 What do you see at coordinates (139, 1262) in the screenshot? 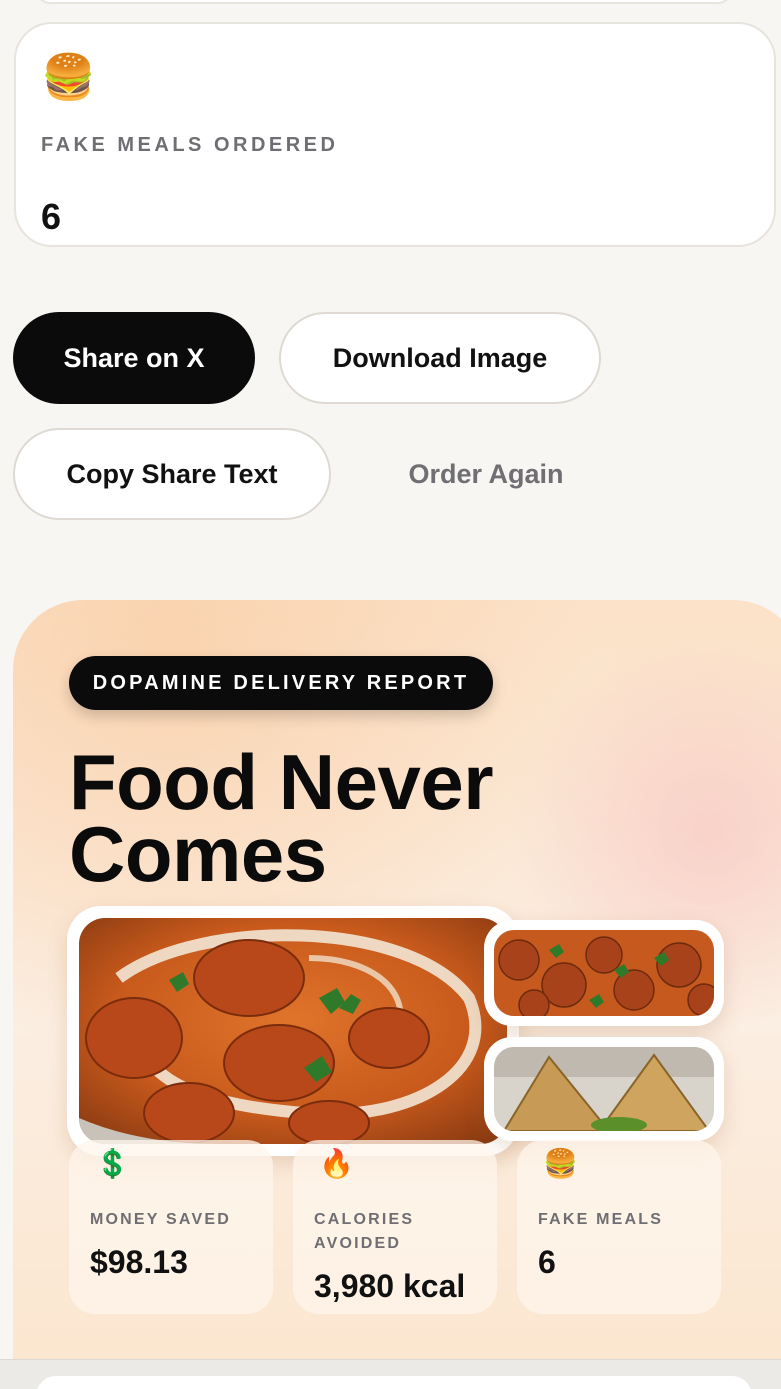
I see `stat-value: $98.13` at bounding box center [139, 1262].